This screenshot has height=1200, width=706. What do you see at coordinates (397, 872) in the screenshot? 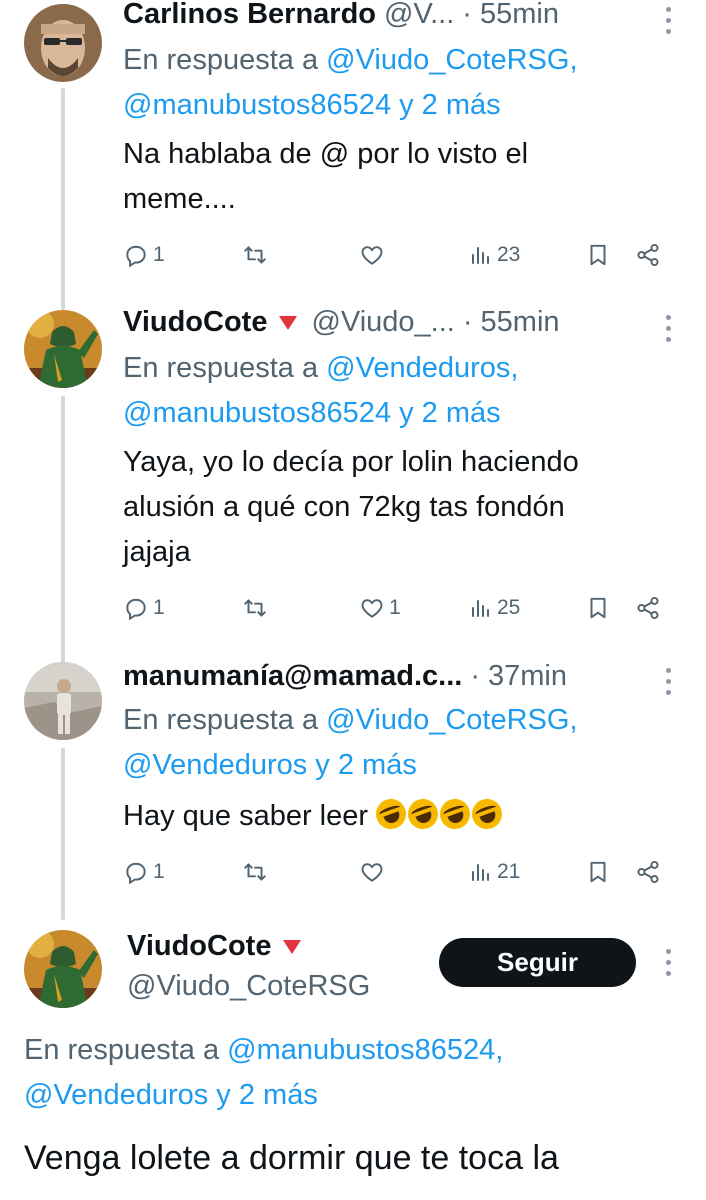
I see `tweet-actions: 1 21` at bounding box center [397, 872].